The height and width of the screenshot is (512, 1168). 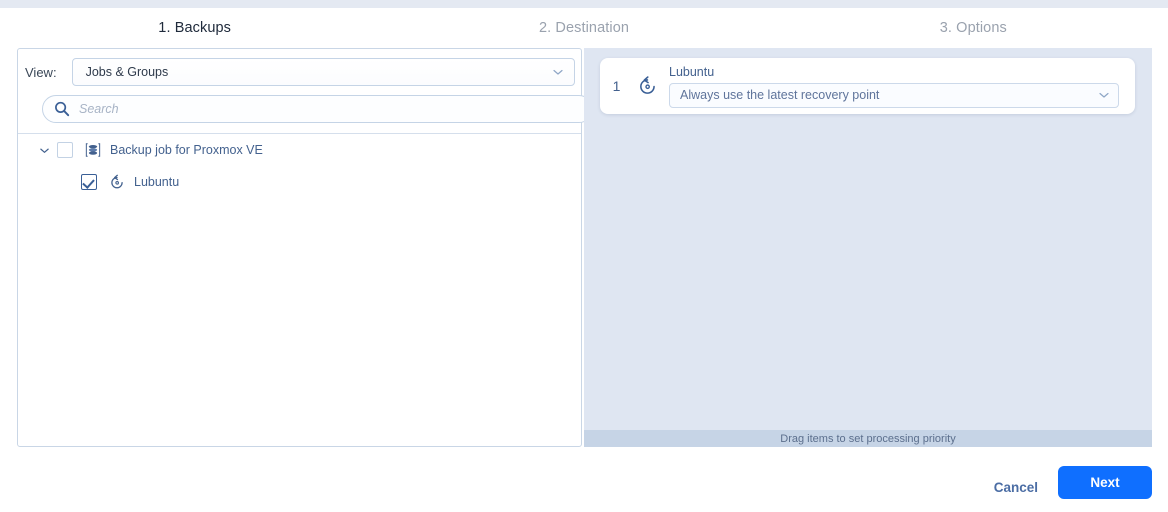 I want to click on tree-row: Backup job for Proxmox VE, so click(x=299, y=150).